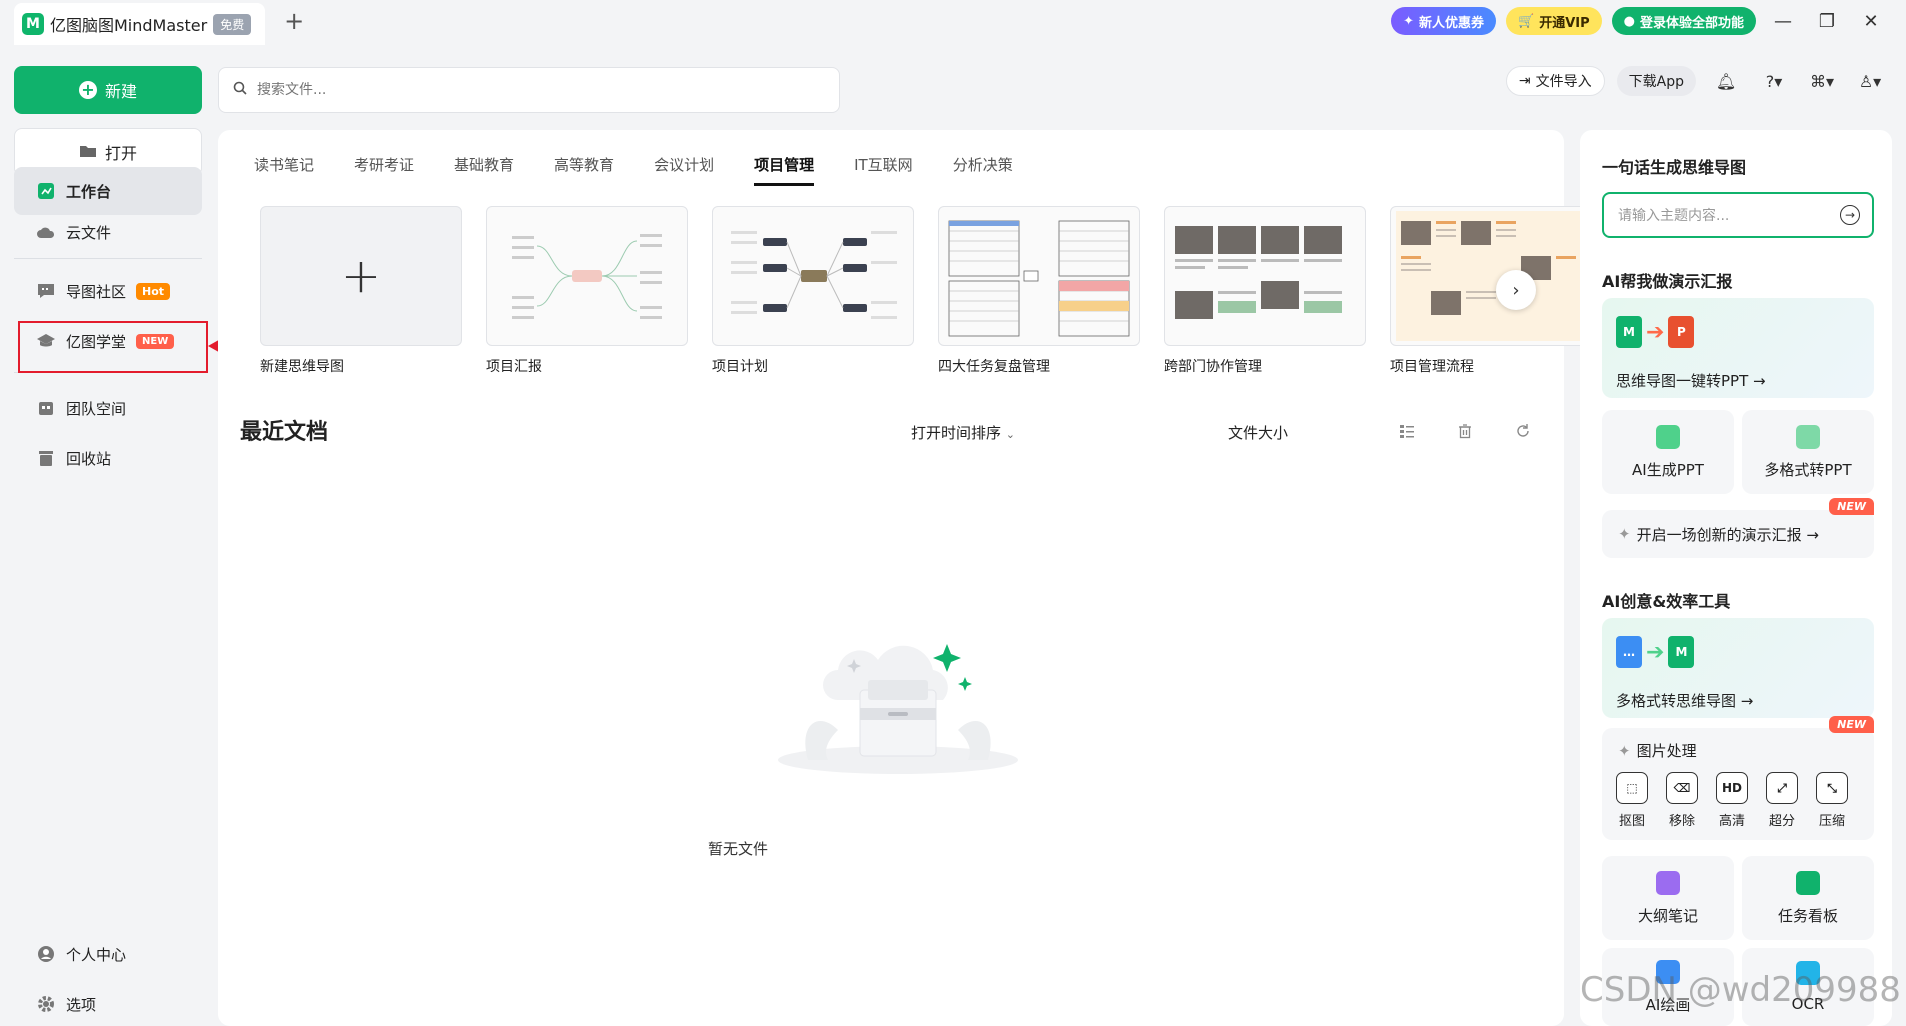 The width and height of the screenshot is (1906, 1026). What do you see at coordinates (1258, 433) in the screenshot?
I see `file-size-column: 文件大小` at bounding box center [1258, 433].